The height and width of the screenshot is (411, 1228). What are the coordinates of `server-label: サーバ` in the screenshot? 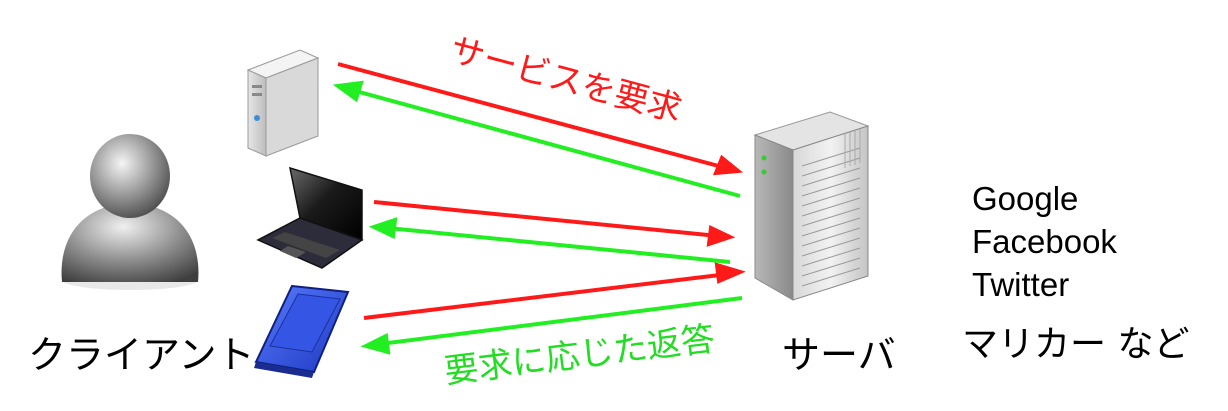 It's located at (839, 355).